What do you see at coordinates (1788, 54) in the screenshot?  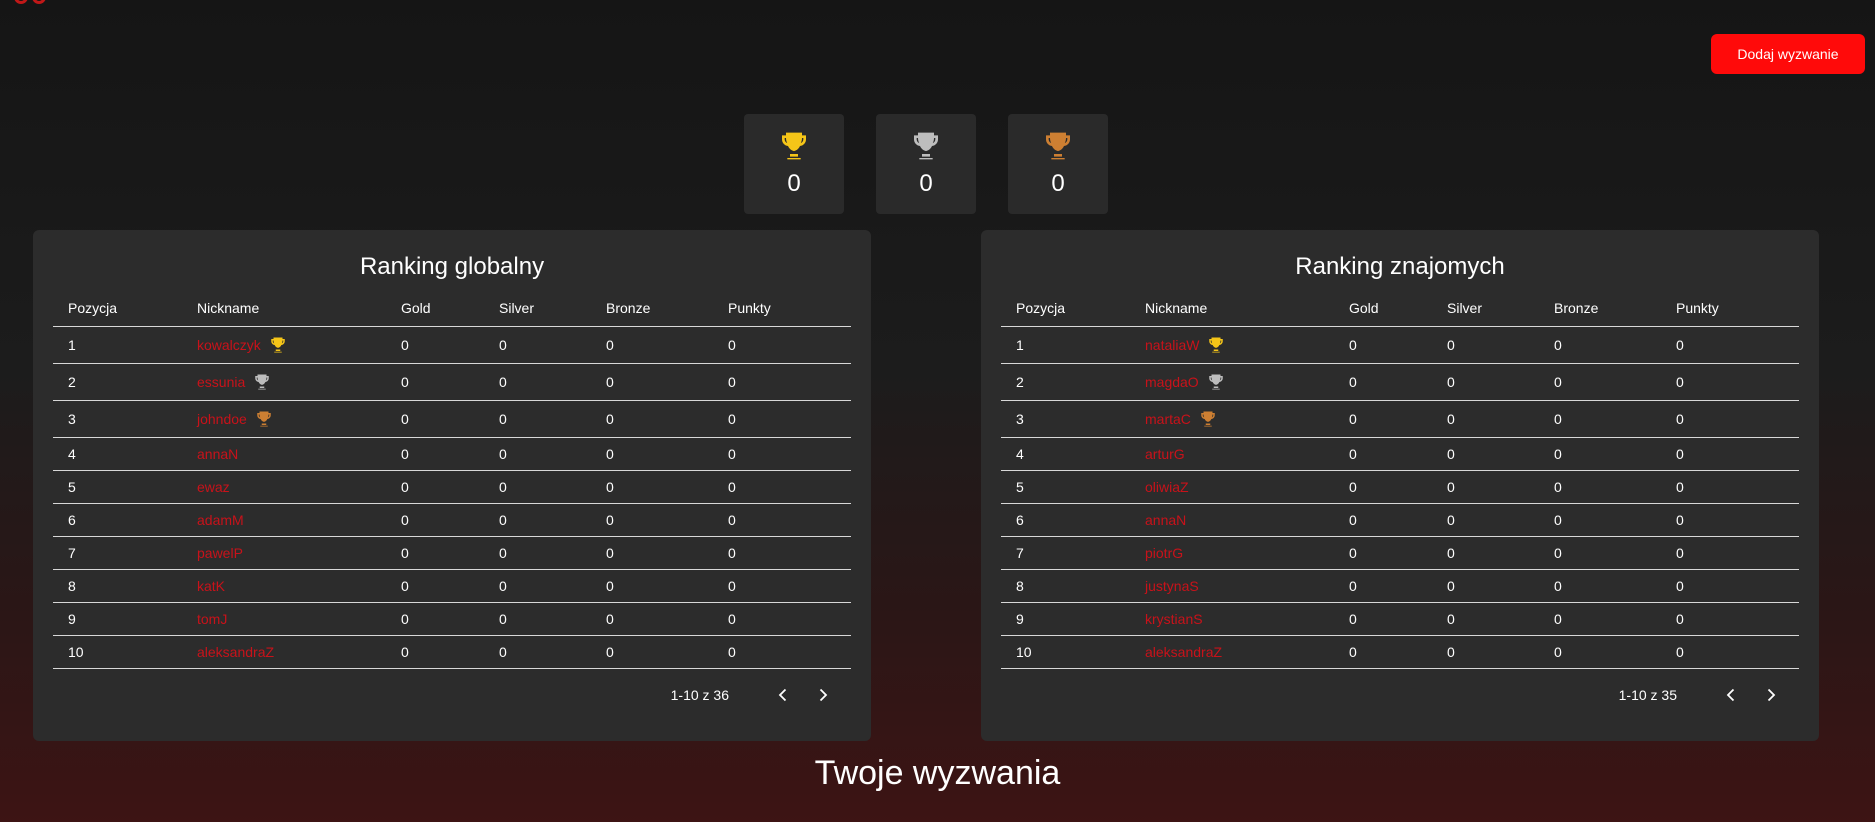 I see `add-challenge-button: Dodaj wyzwanie` at bounding box center [1788, 54].